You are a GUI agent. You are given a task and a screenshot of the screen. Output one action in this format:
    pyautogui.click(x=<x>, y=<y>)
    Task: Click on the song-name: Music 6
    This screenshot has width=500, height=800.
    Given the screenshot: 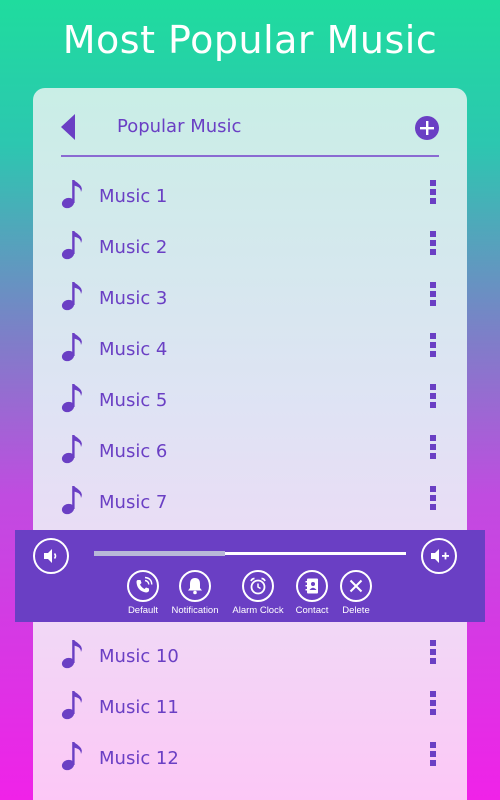 What is the action you would take?
    pyautogui.click(x=133, y=451)
    